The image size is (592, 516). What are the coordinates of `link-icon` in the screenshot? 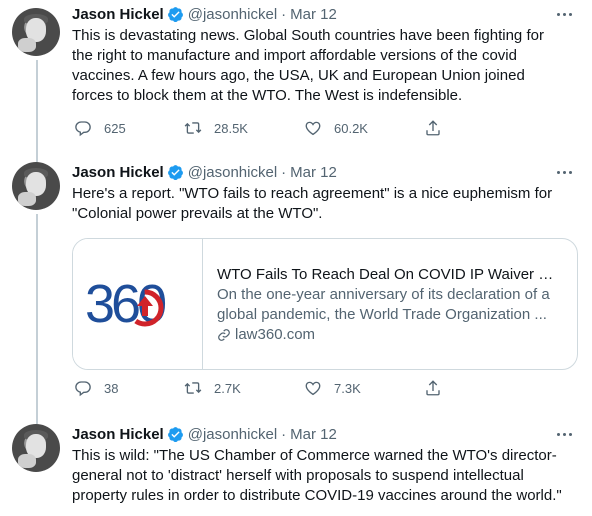 It's located at (224, 335).